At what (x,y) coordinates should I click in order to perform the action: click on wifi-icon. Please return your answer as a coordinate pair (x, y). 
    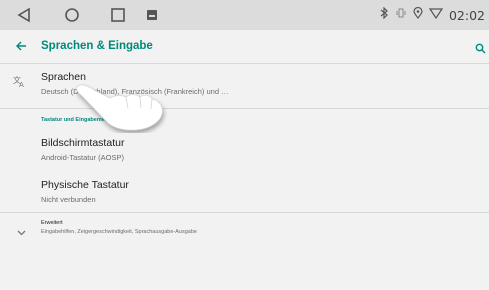
    Looking at the image, I should click on (436, 15).